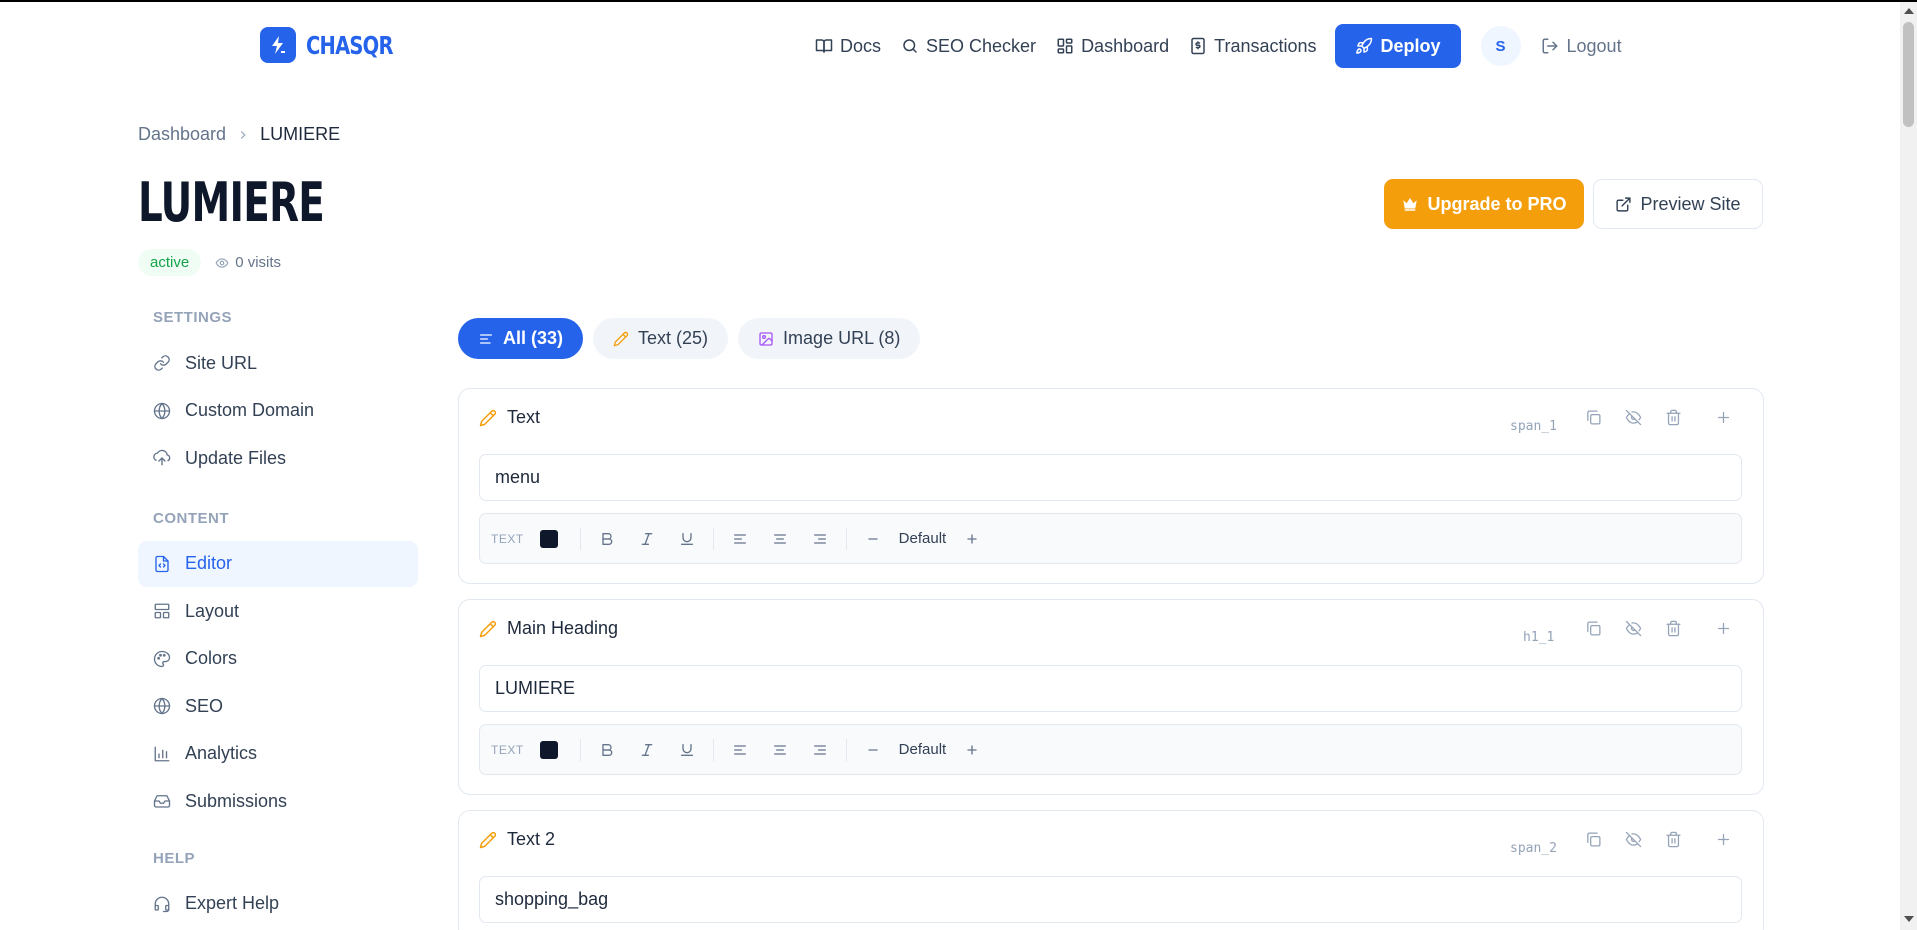 This screenshot has height=930, width=1917. What do you see at coordinates (1198, 46) in the screenshot?
I see `receipt-icon` at bounding box center [1198, 46].